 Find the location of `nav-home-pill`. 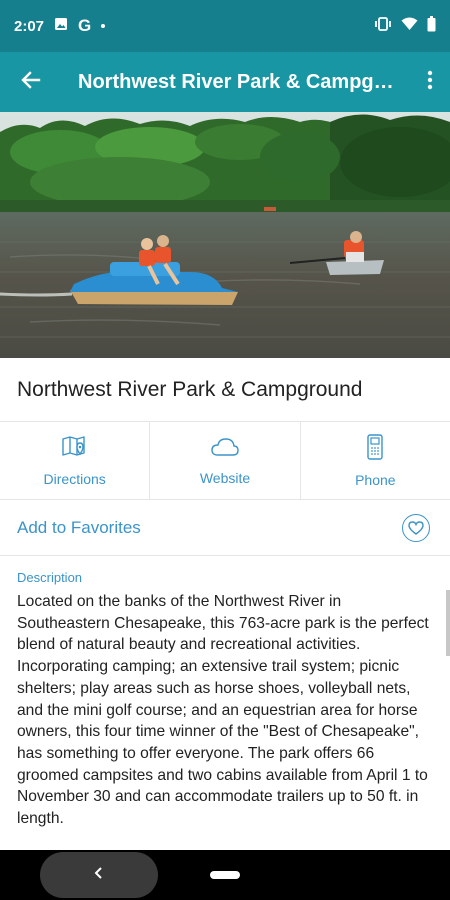

nav-home-pill is located at coordinates (225, 875).